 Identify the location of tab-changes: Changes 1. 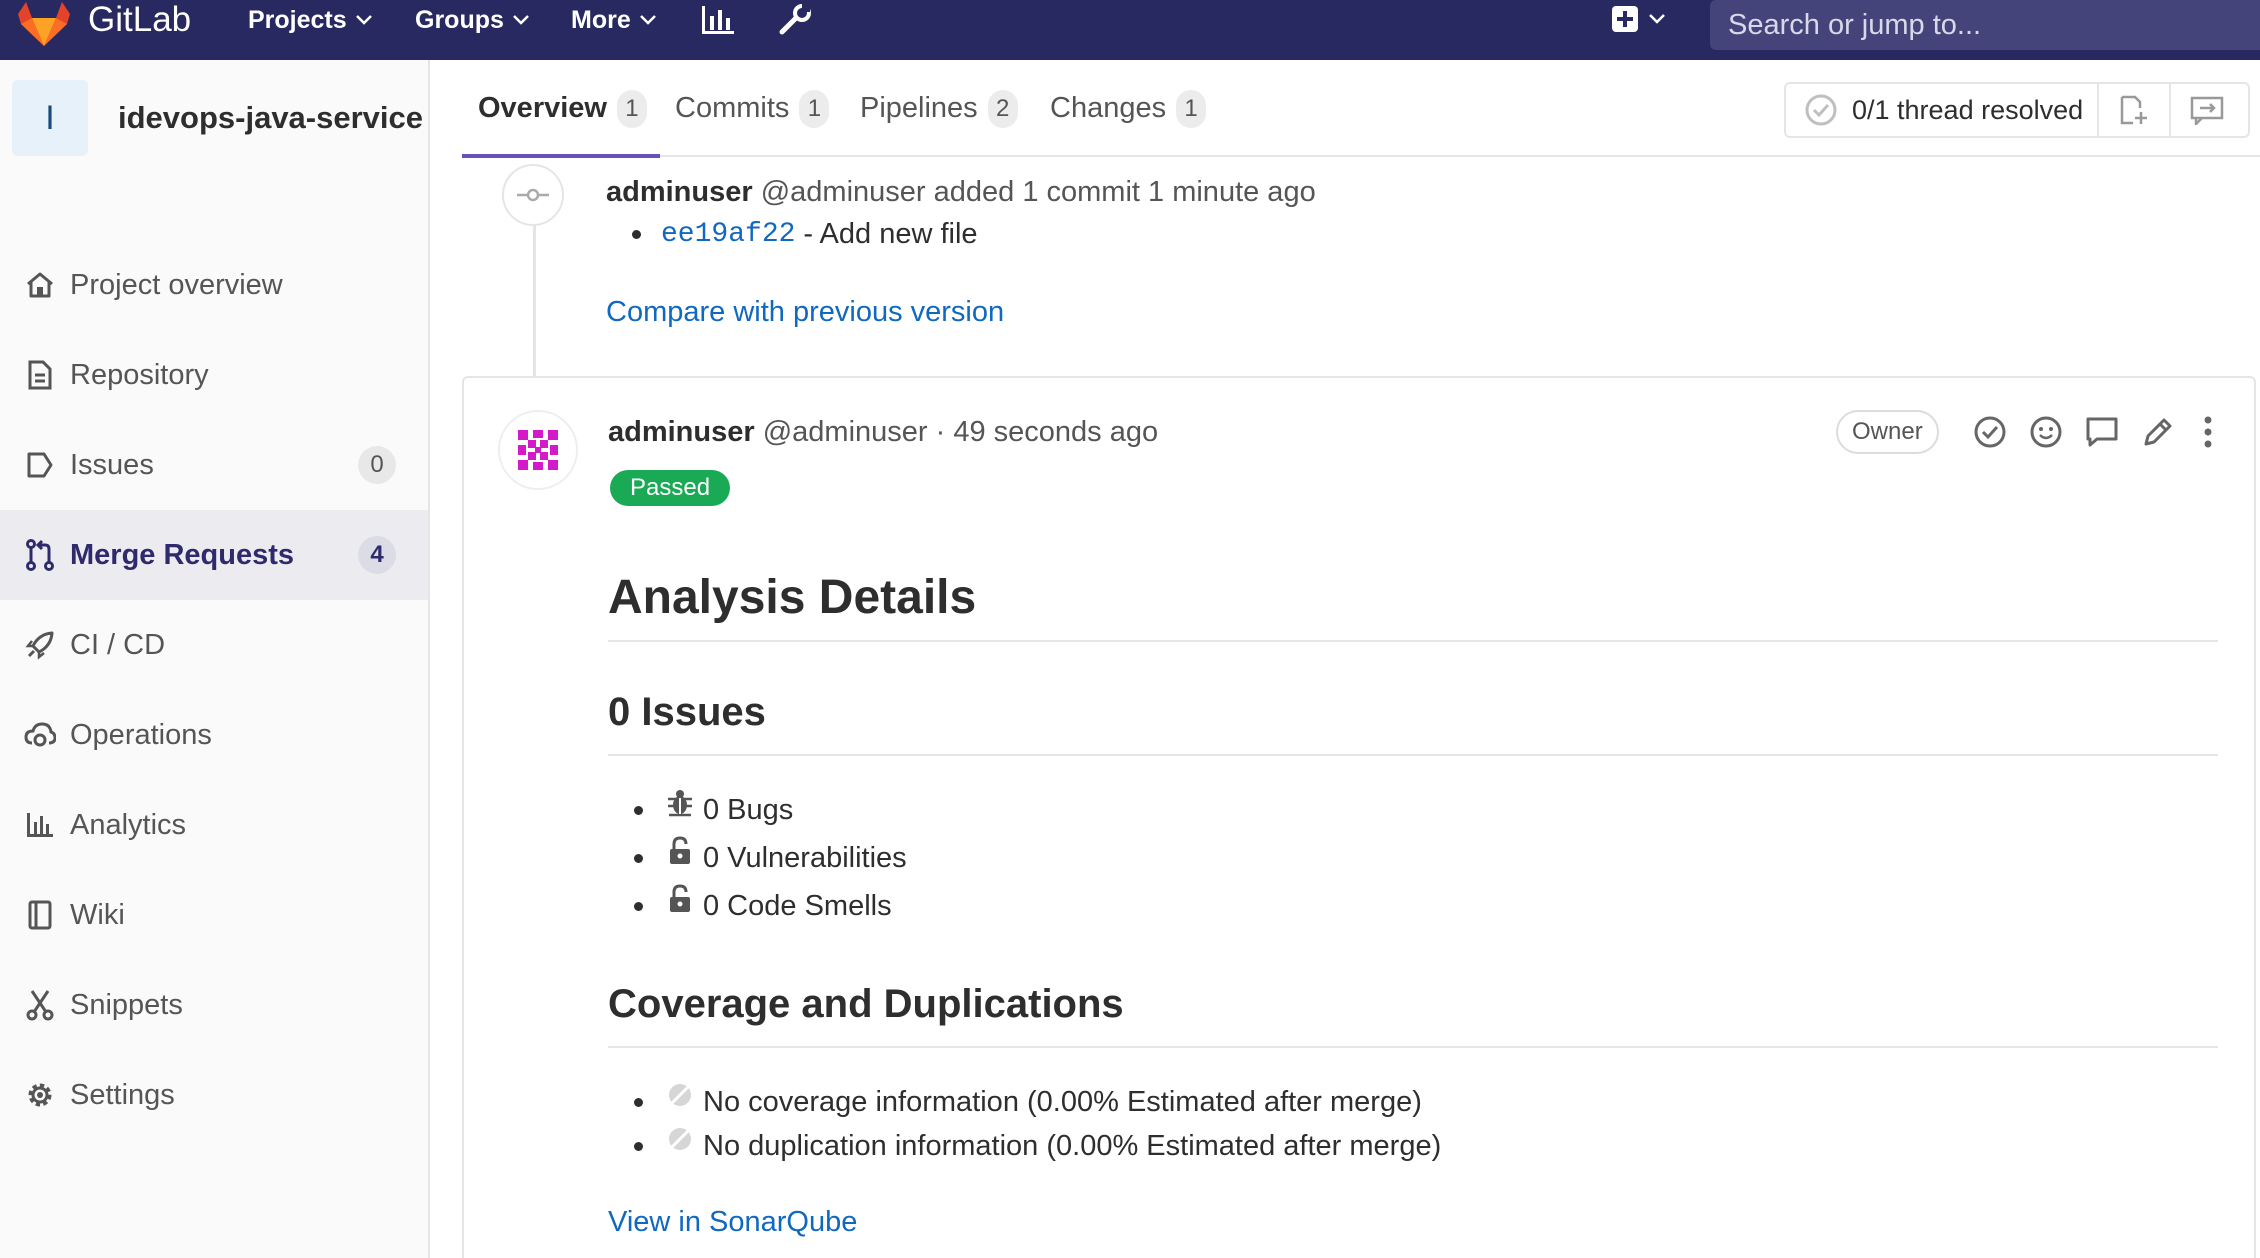
(1128, 108).